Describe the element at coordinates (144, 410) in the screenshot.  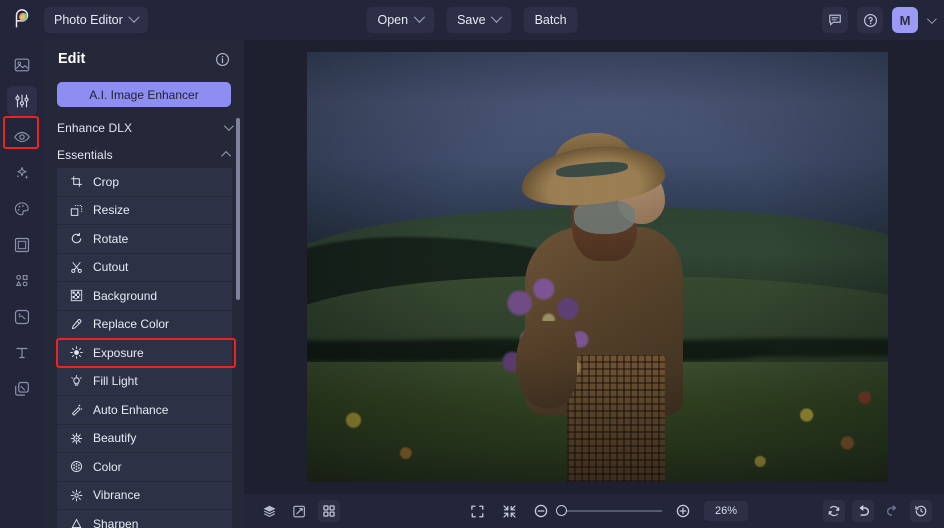
I see `list-item-auto-enhance: Auto Enhance` at that location.